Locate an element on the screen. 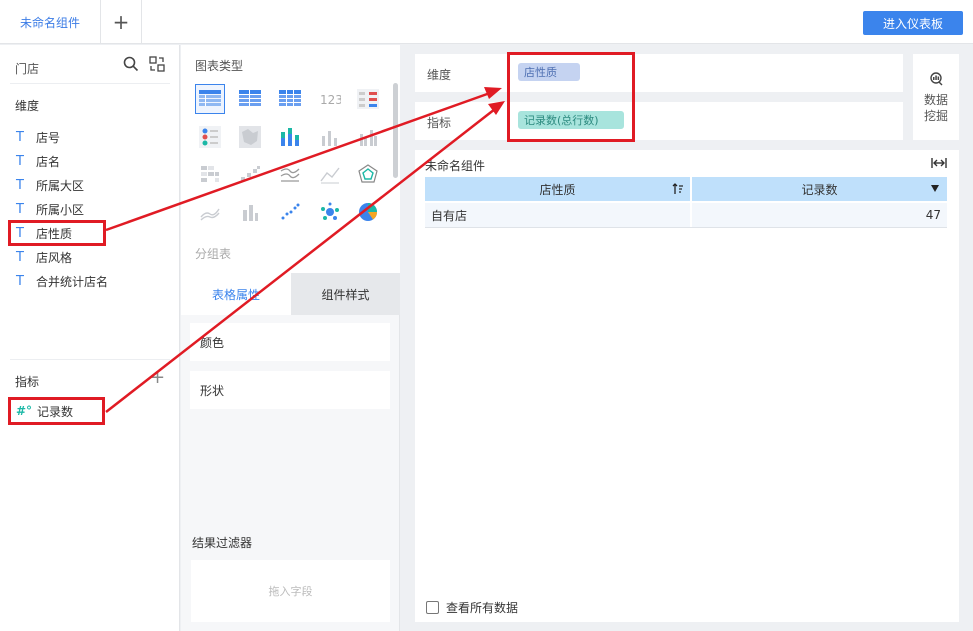 This screenshot has width=973, height=631. tab-untitled-component: 未命名组件 is located at coordinates (50, 22).